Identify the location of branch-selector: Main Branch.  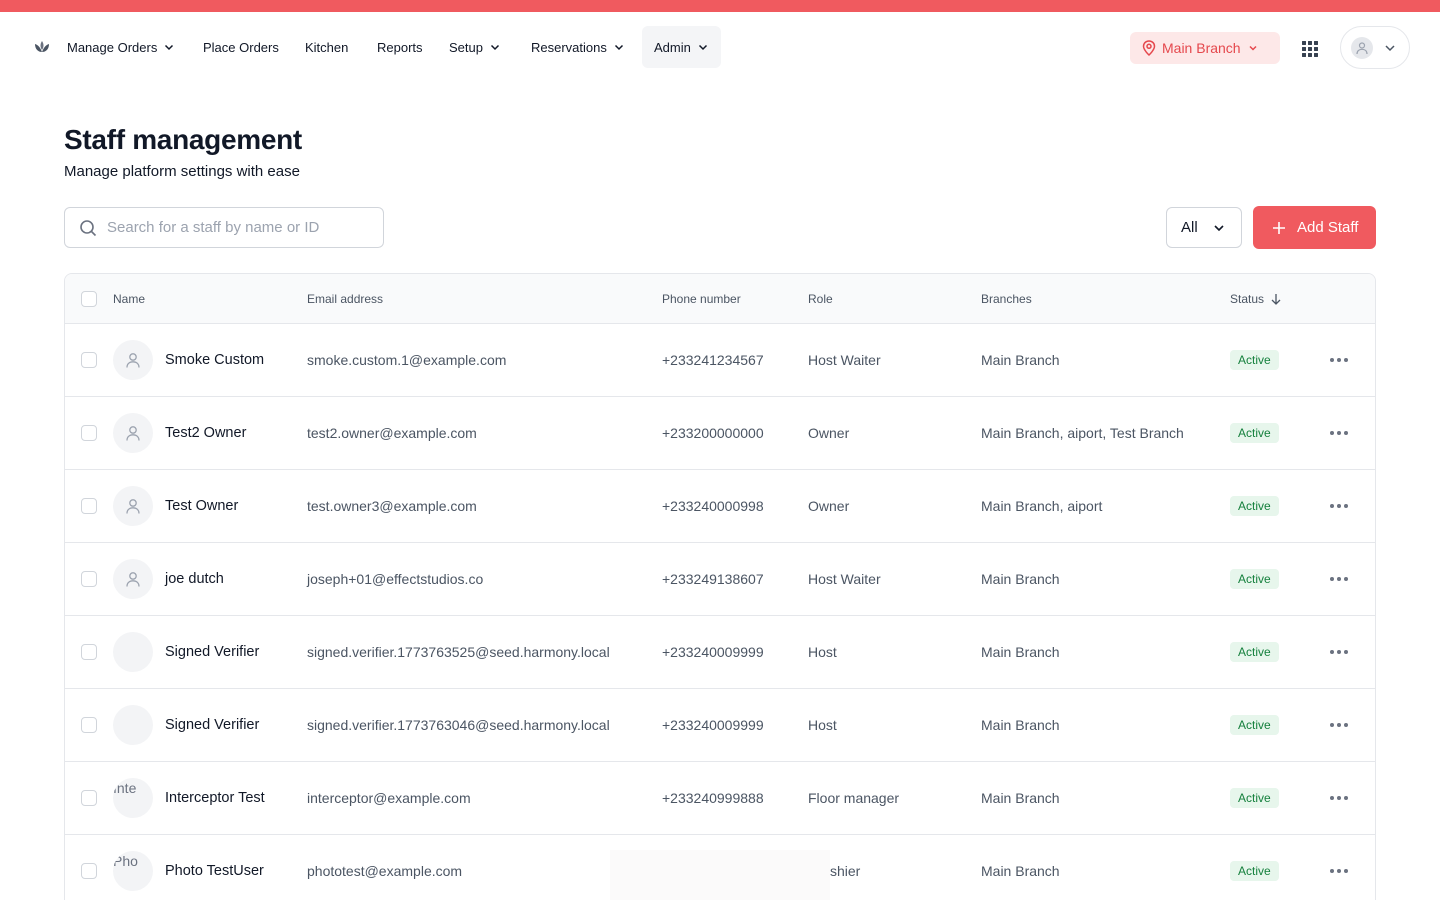
(1205, 48).